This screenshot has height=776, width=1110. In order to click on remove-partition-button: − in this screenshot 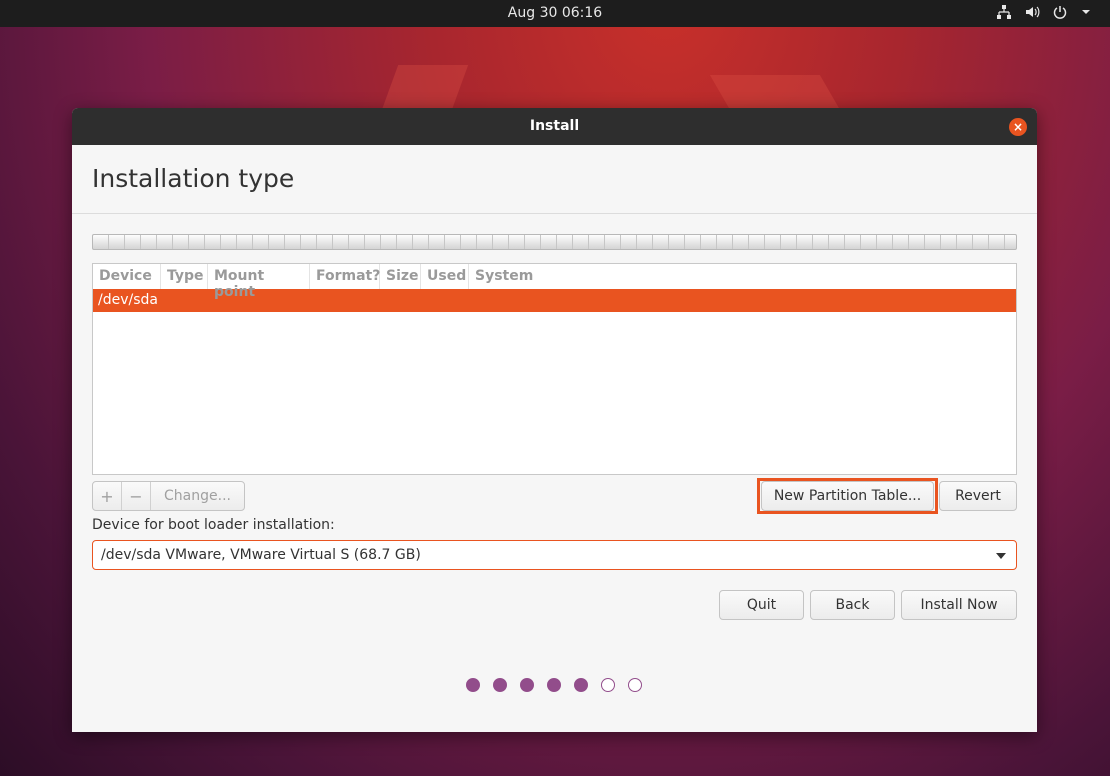, I will do `click(136, 496)`.